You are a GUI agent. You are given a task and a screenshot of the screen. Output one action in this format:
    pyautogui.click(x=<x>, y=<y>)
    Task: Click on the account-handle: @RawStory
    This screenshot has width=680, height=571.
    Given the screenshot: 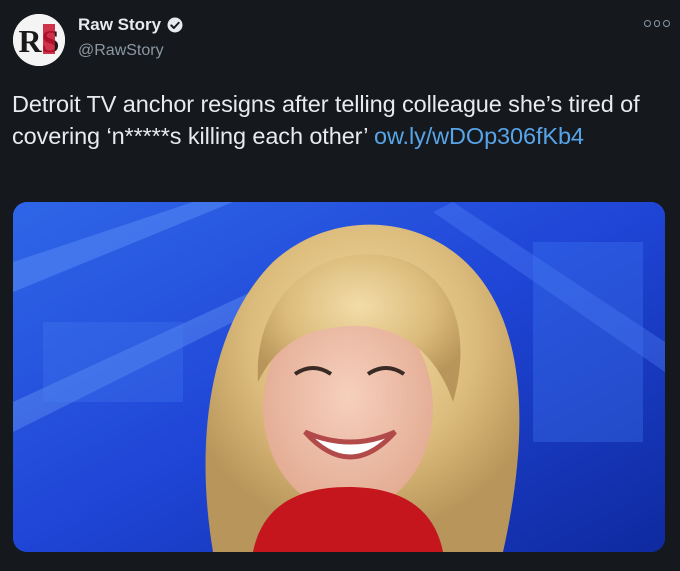 What is the action you would take?
    pyautogui.click(x=121, y=51)
    